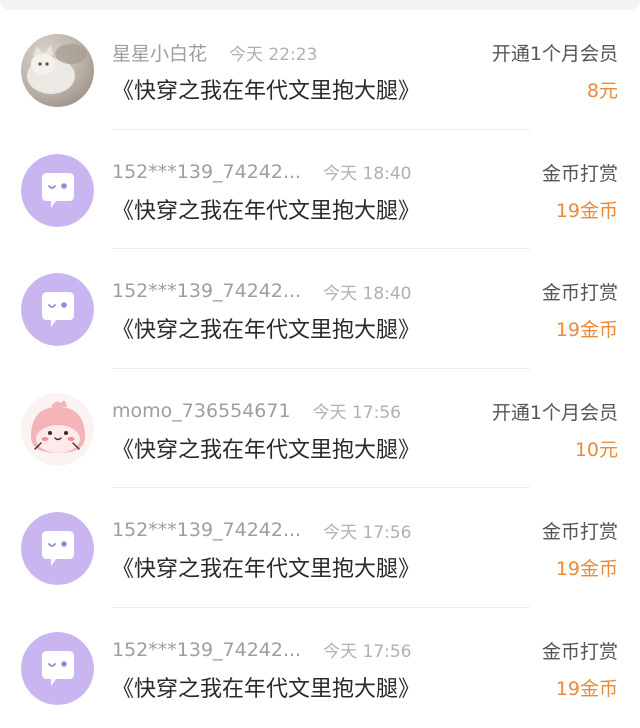 The image size is (640, 728). I want to click on cat-photo-avatar-icon, so click(57, 70).